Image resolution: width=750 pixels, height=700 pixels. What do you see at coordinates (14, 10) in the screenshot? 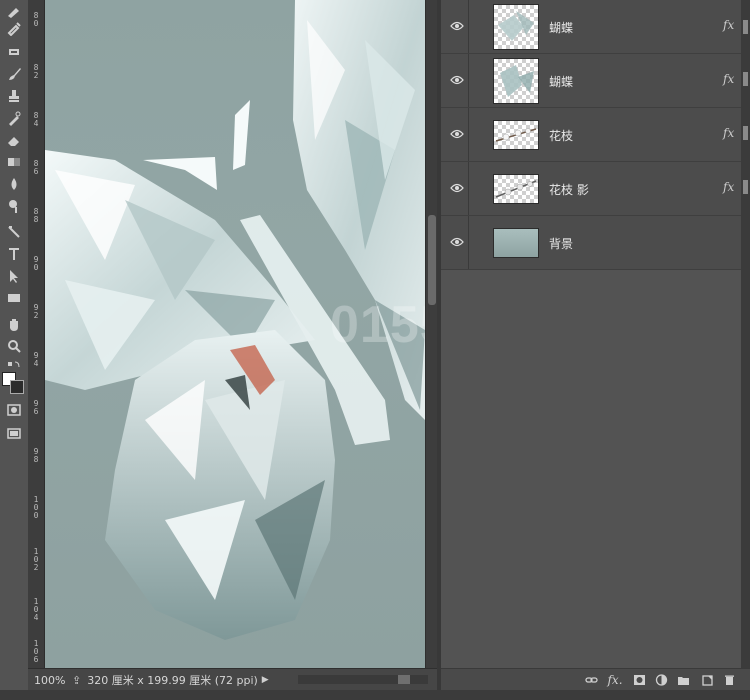
I see `pen-tool-icon` at bounding box center [14, 10].